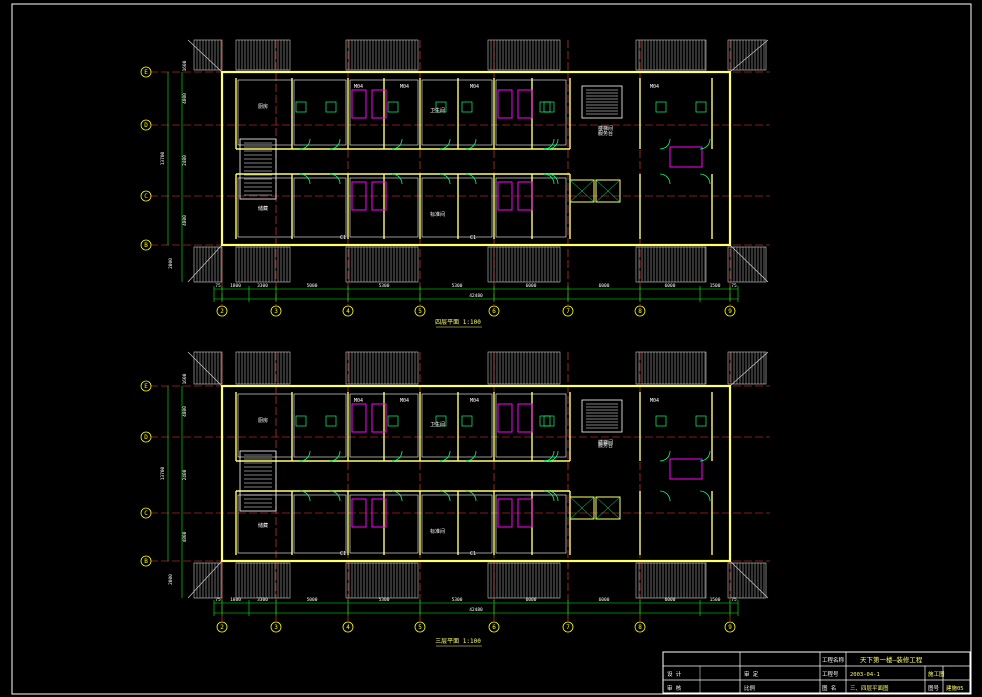 The height and width of the screenshot is (697, 982). I want to click on tb-drawn-label: 设 计, so click(674, 674).